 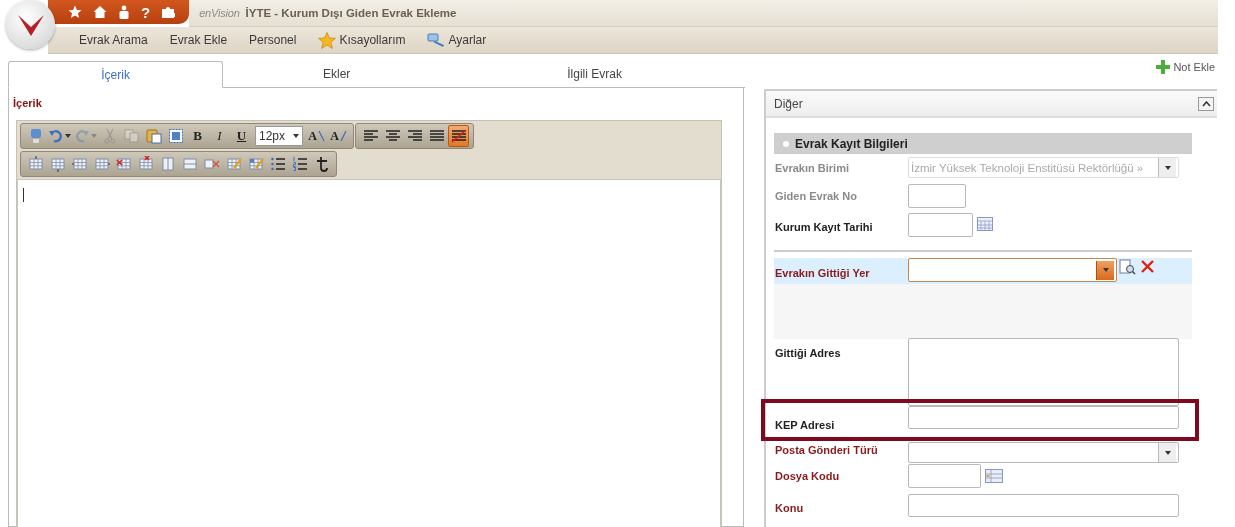 What do you see at coordinates (788, 103) in the screenshot?
I see `panel-title: Diğer` at bounding box center [788, 103].